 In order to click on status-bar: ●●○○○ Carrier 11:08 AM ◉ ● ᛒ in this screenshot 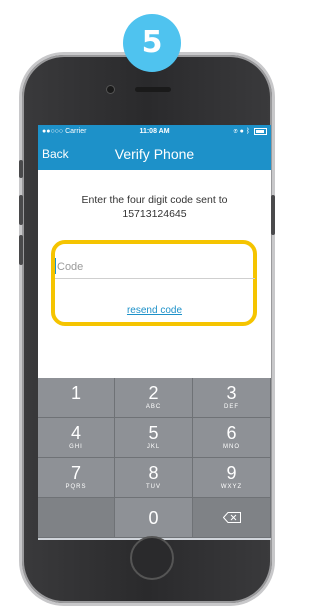, I will do `click(154, 131)`.